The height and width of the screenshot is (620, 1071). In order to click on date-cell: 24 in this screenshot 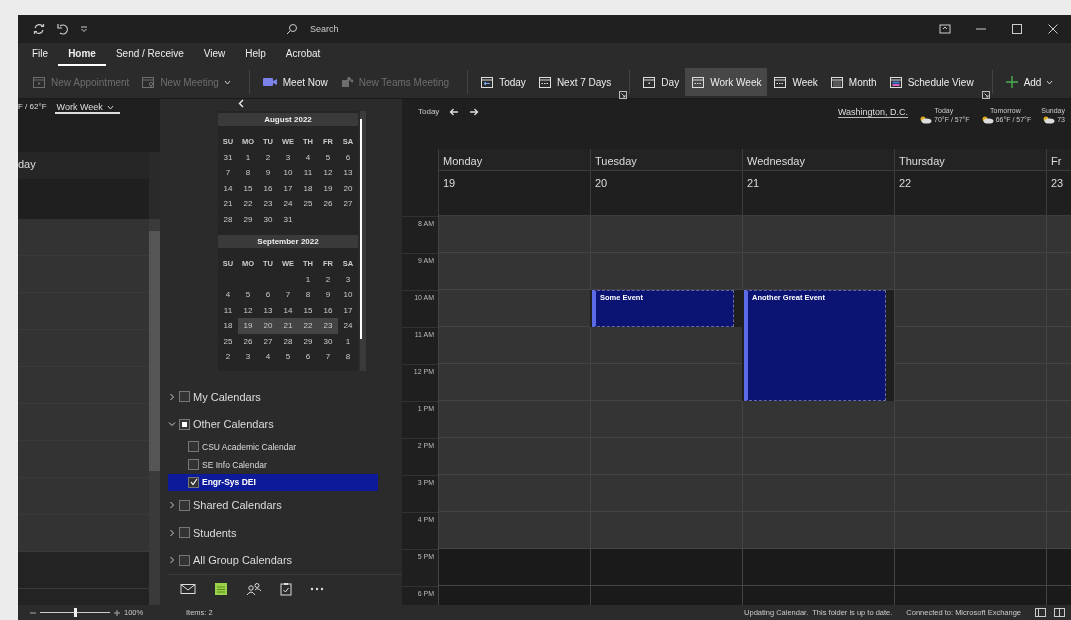, I will do `click(348, 326)`.